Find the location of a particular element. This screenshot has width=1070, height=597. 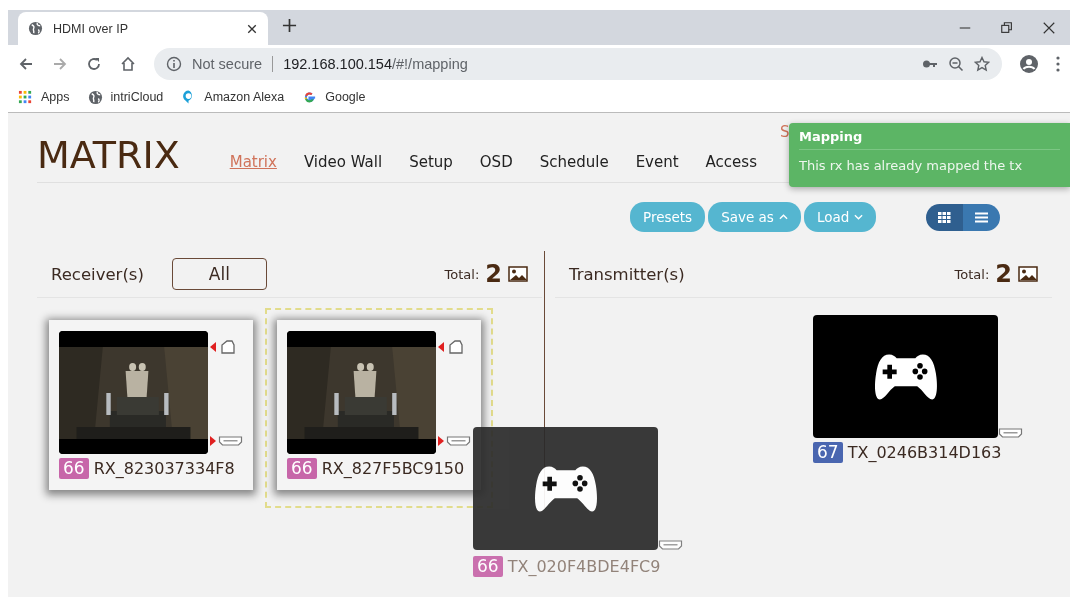

toast-message: This rx has already mapped the tx is located at coordinates (911, 165).